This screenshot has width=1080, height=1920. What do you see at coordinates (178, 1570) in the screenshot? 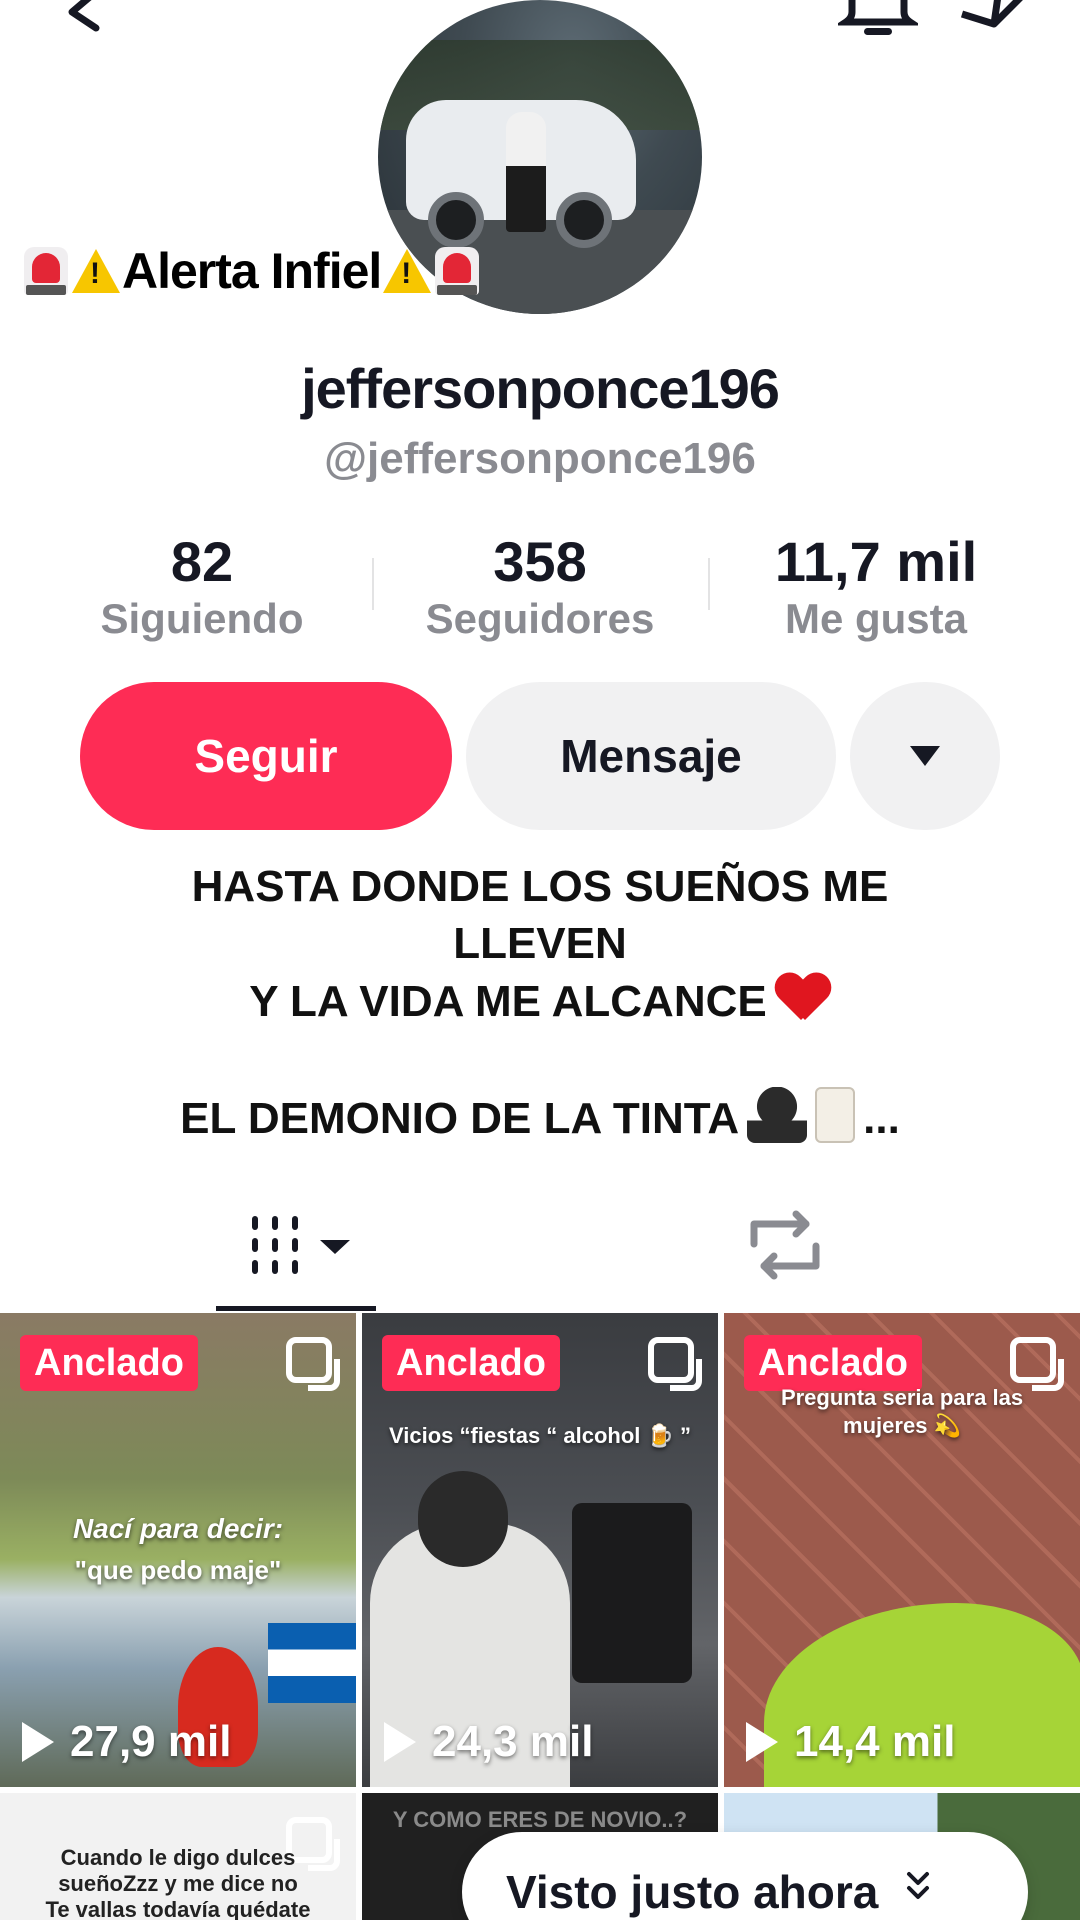
I see `tile-overlay-text: "que pedo maje"` at bounding box center [178, 1570].